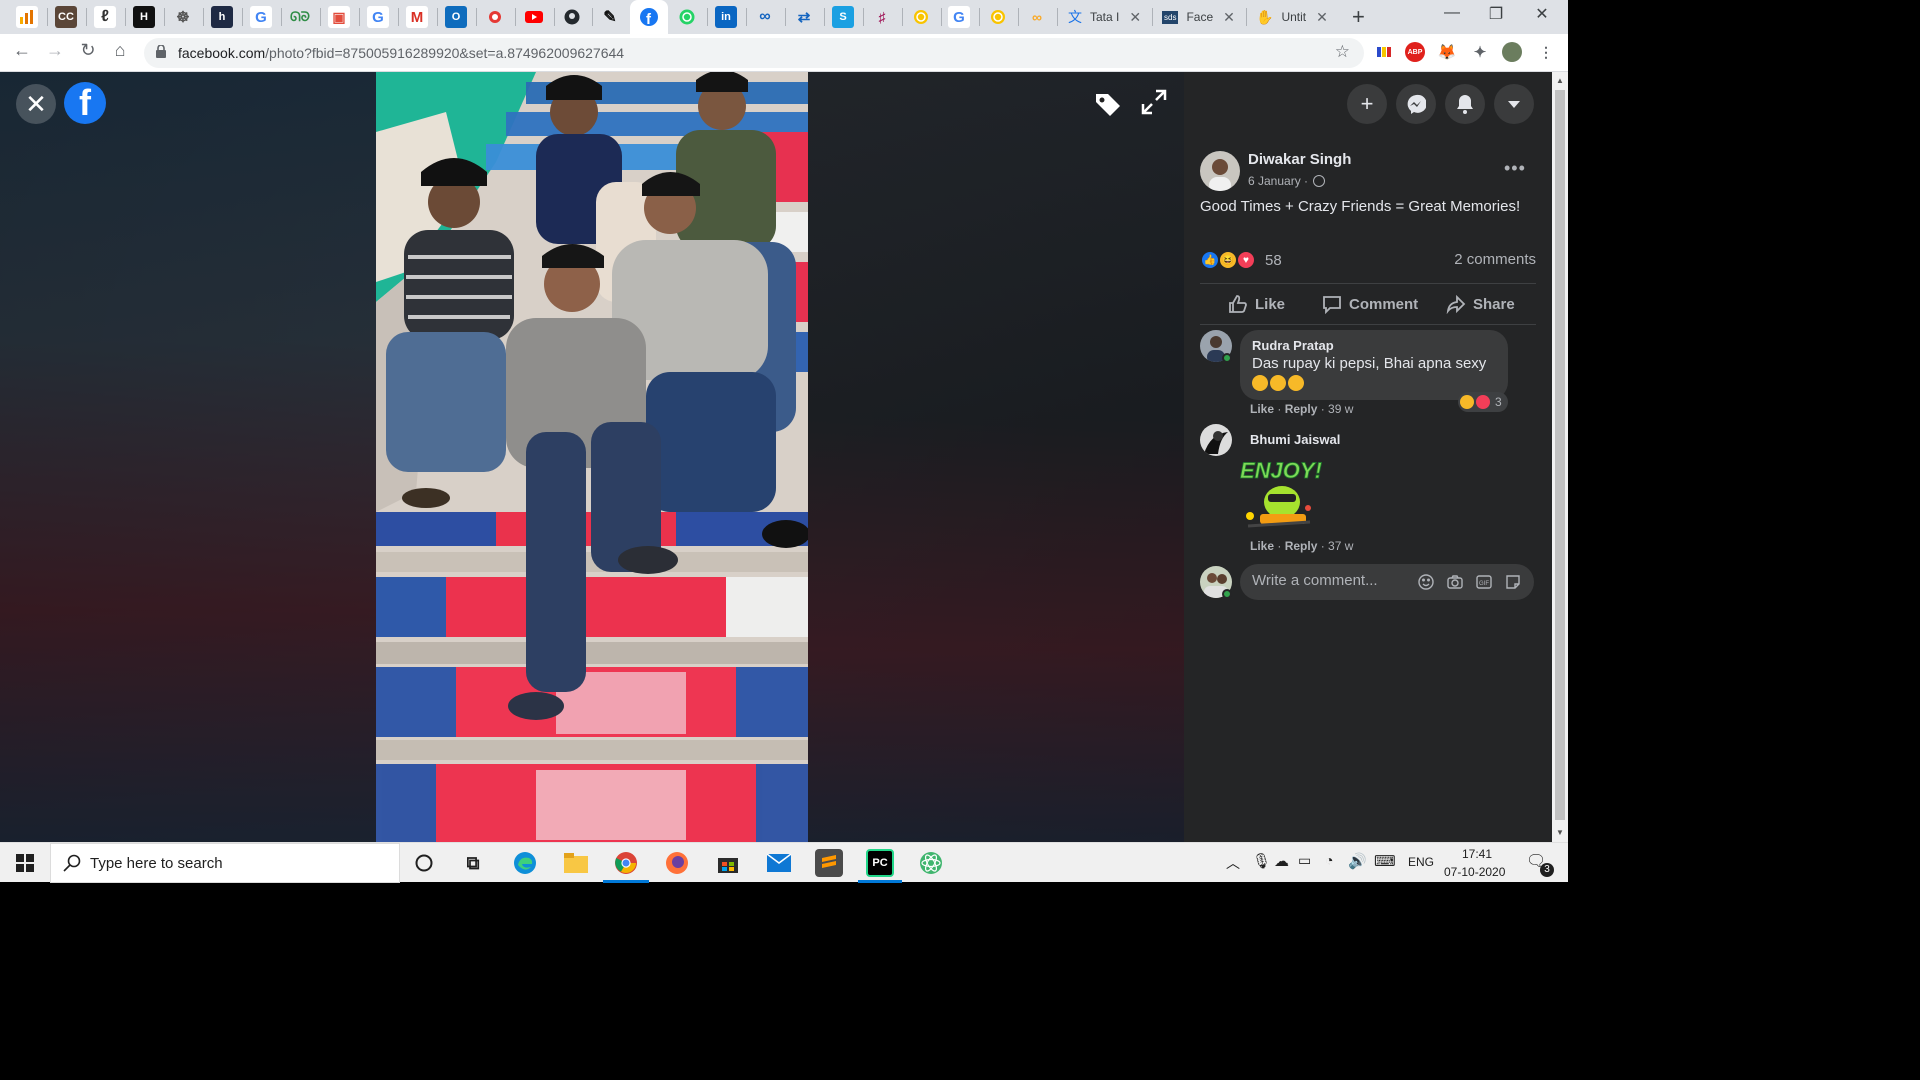 Image resolution: width=1920 pixels, height=1080 pixels. Describe the element at coordinates (1342, 52) in the screenshot. I see `bookmark-star-icon: ☆` at that location.